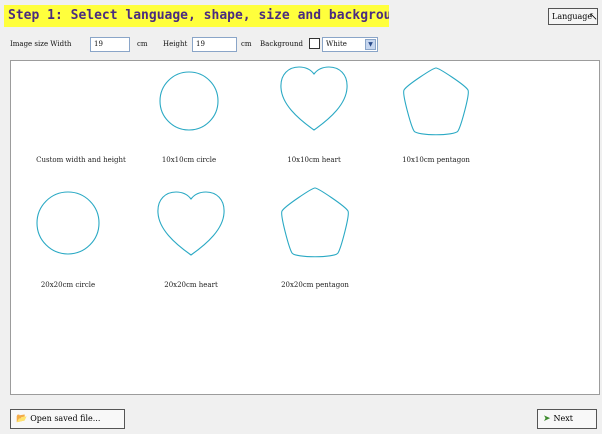 Image resolution: width=602 pixels, height=434 pixels. Describe the element at coordinates (41, 44) in the screenshot. I see `image-size-width-label: Image size Width` at that location.